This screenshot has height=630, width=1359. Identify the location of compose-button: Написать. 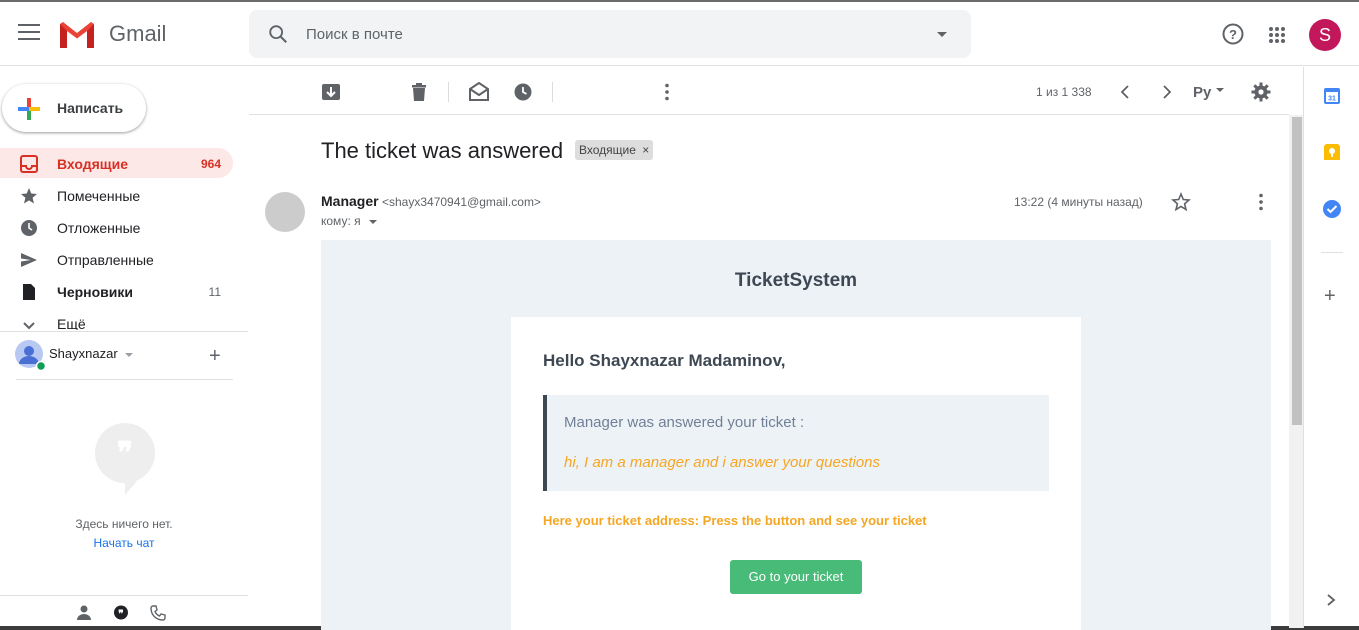
(74, 108).